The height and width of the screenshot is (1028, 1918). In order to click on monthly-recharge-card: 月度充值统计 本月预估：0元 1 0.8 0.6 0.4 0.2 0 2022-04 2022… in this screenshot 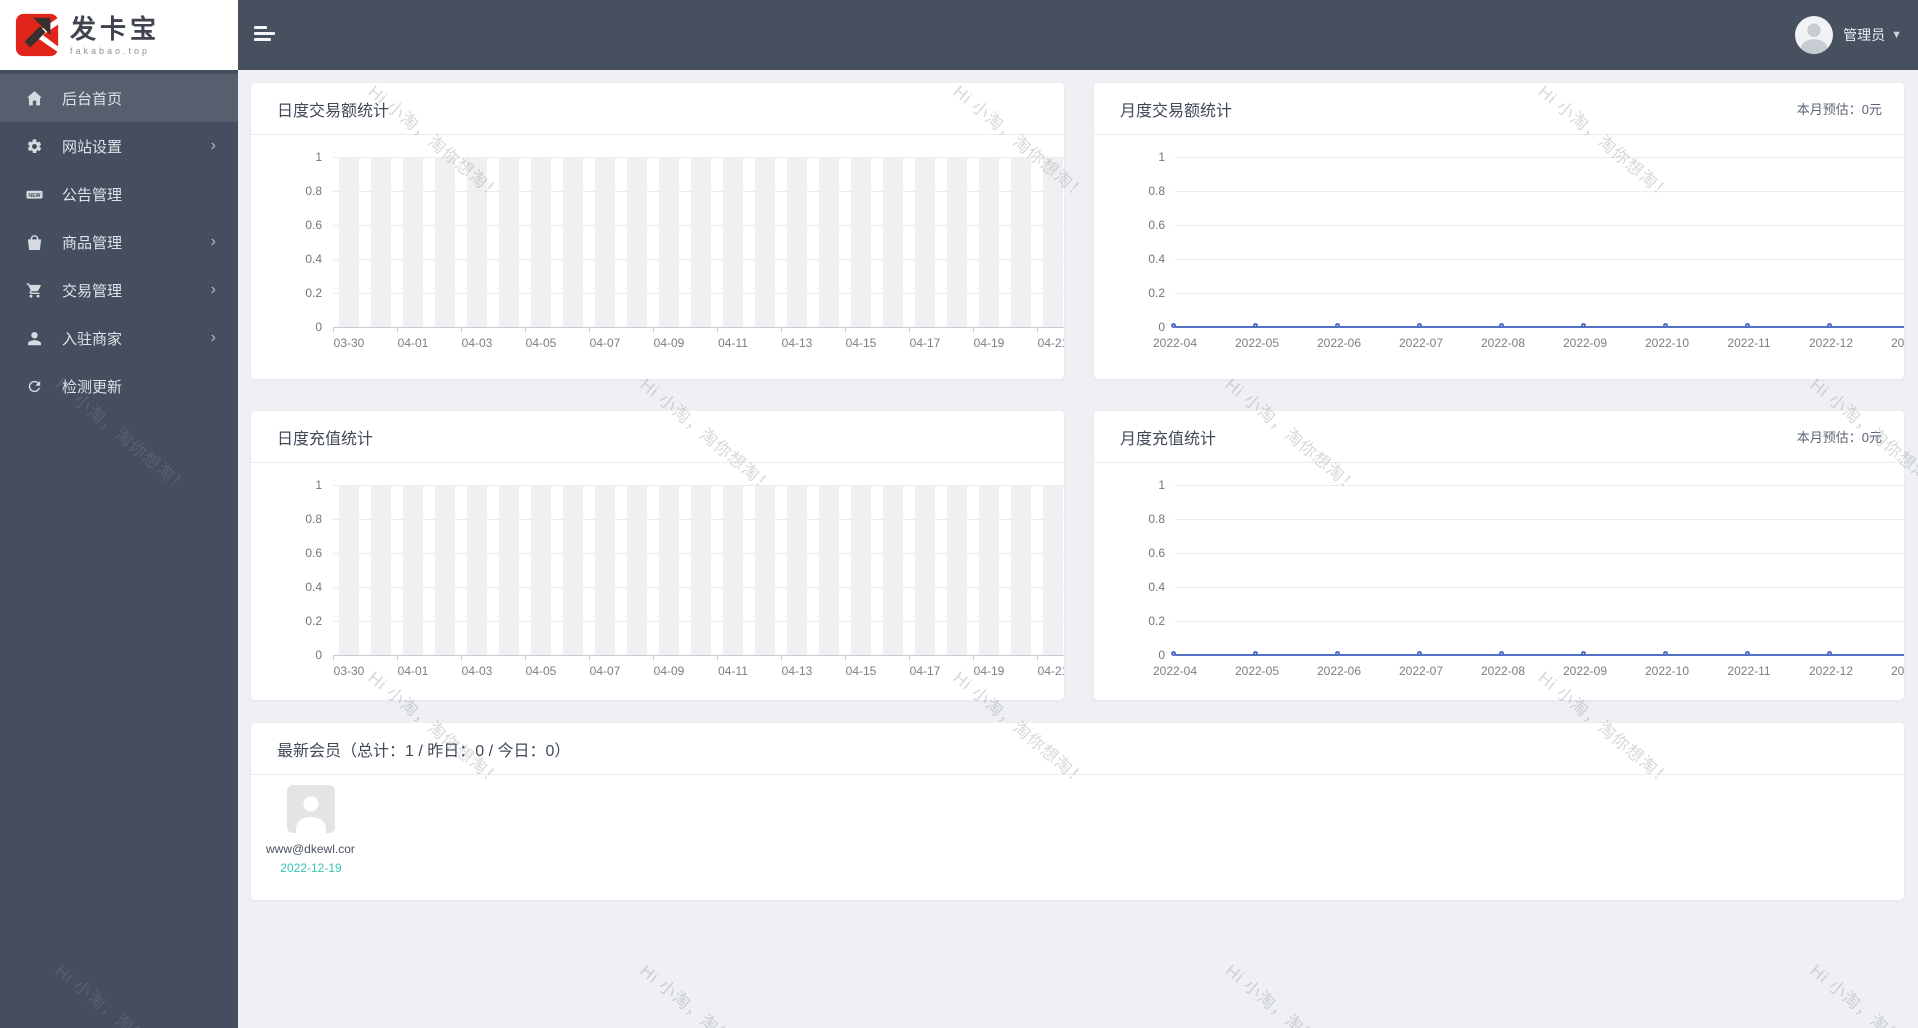, I will do `click(1499, 555)`.